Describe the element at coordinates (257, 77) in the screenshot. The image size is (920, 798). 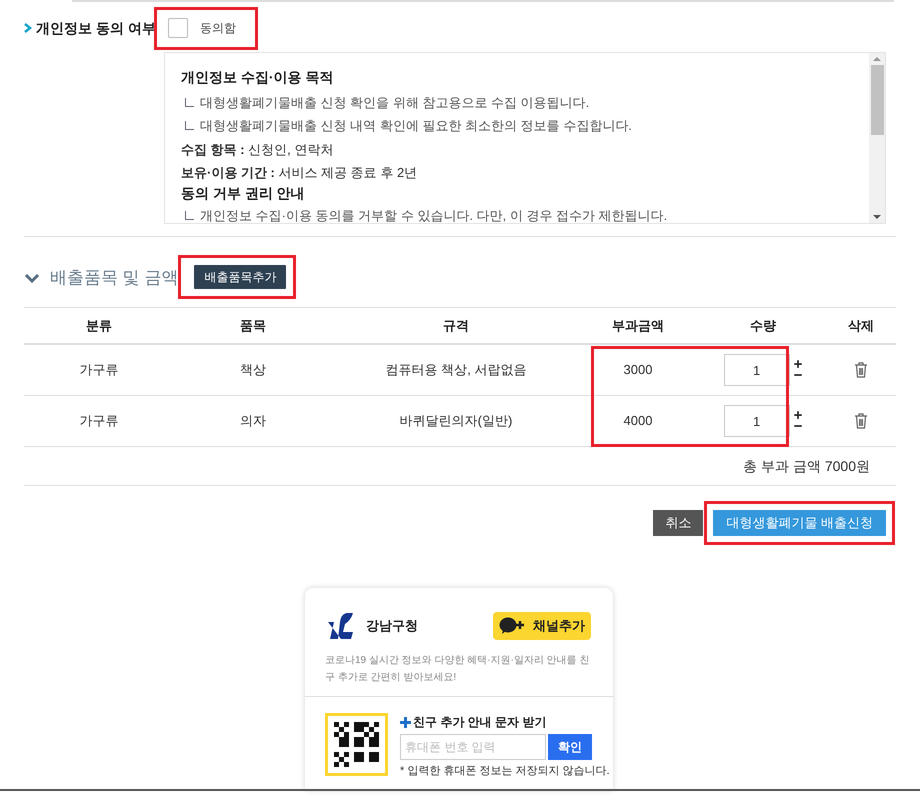
I see `notice-heading: 개인정보 수집·이용 목적` at that location.